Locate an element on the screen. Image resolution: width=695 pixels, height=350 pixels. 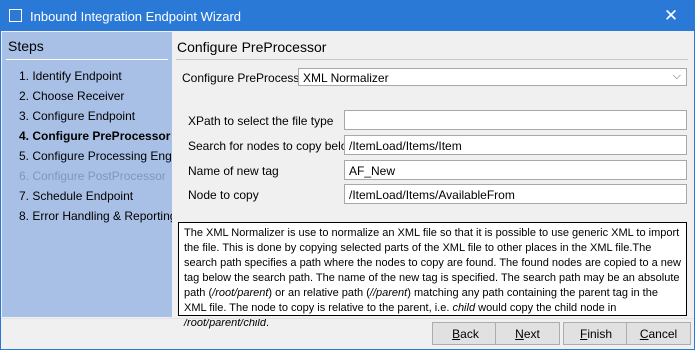
step-configure-endpoint: 3. Configure Endpoint is located at coordinates (77, 116).